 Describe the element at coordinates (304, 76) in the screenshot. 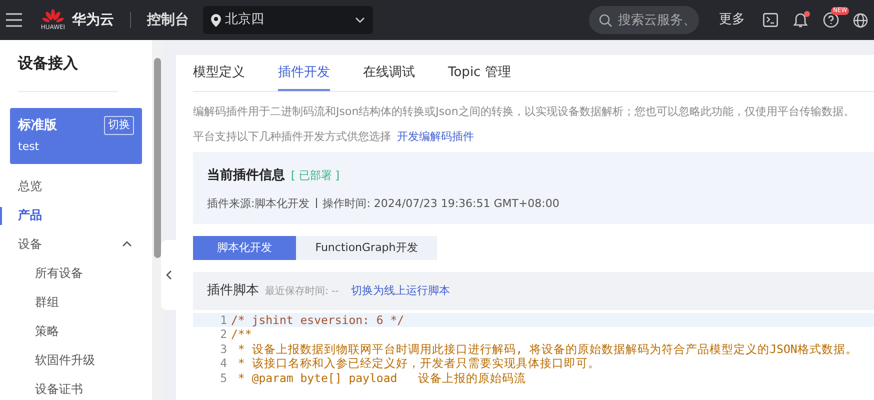

I see `tab: 插件开发` at that location.